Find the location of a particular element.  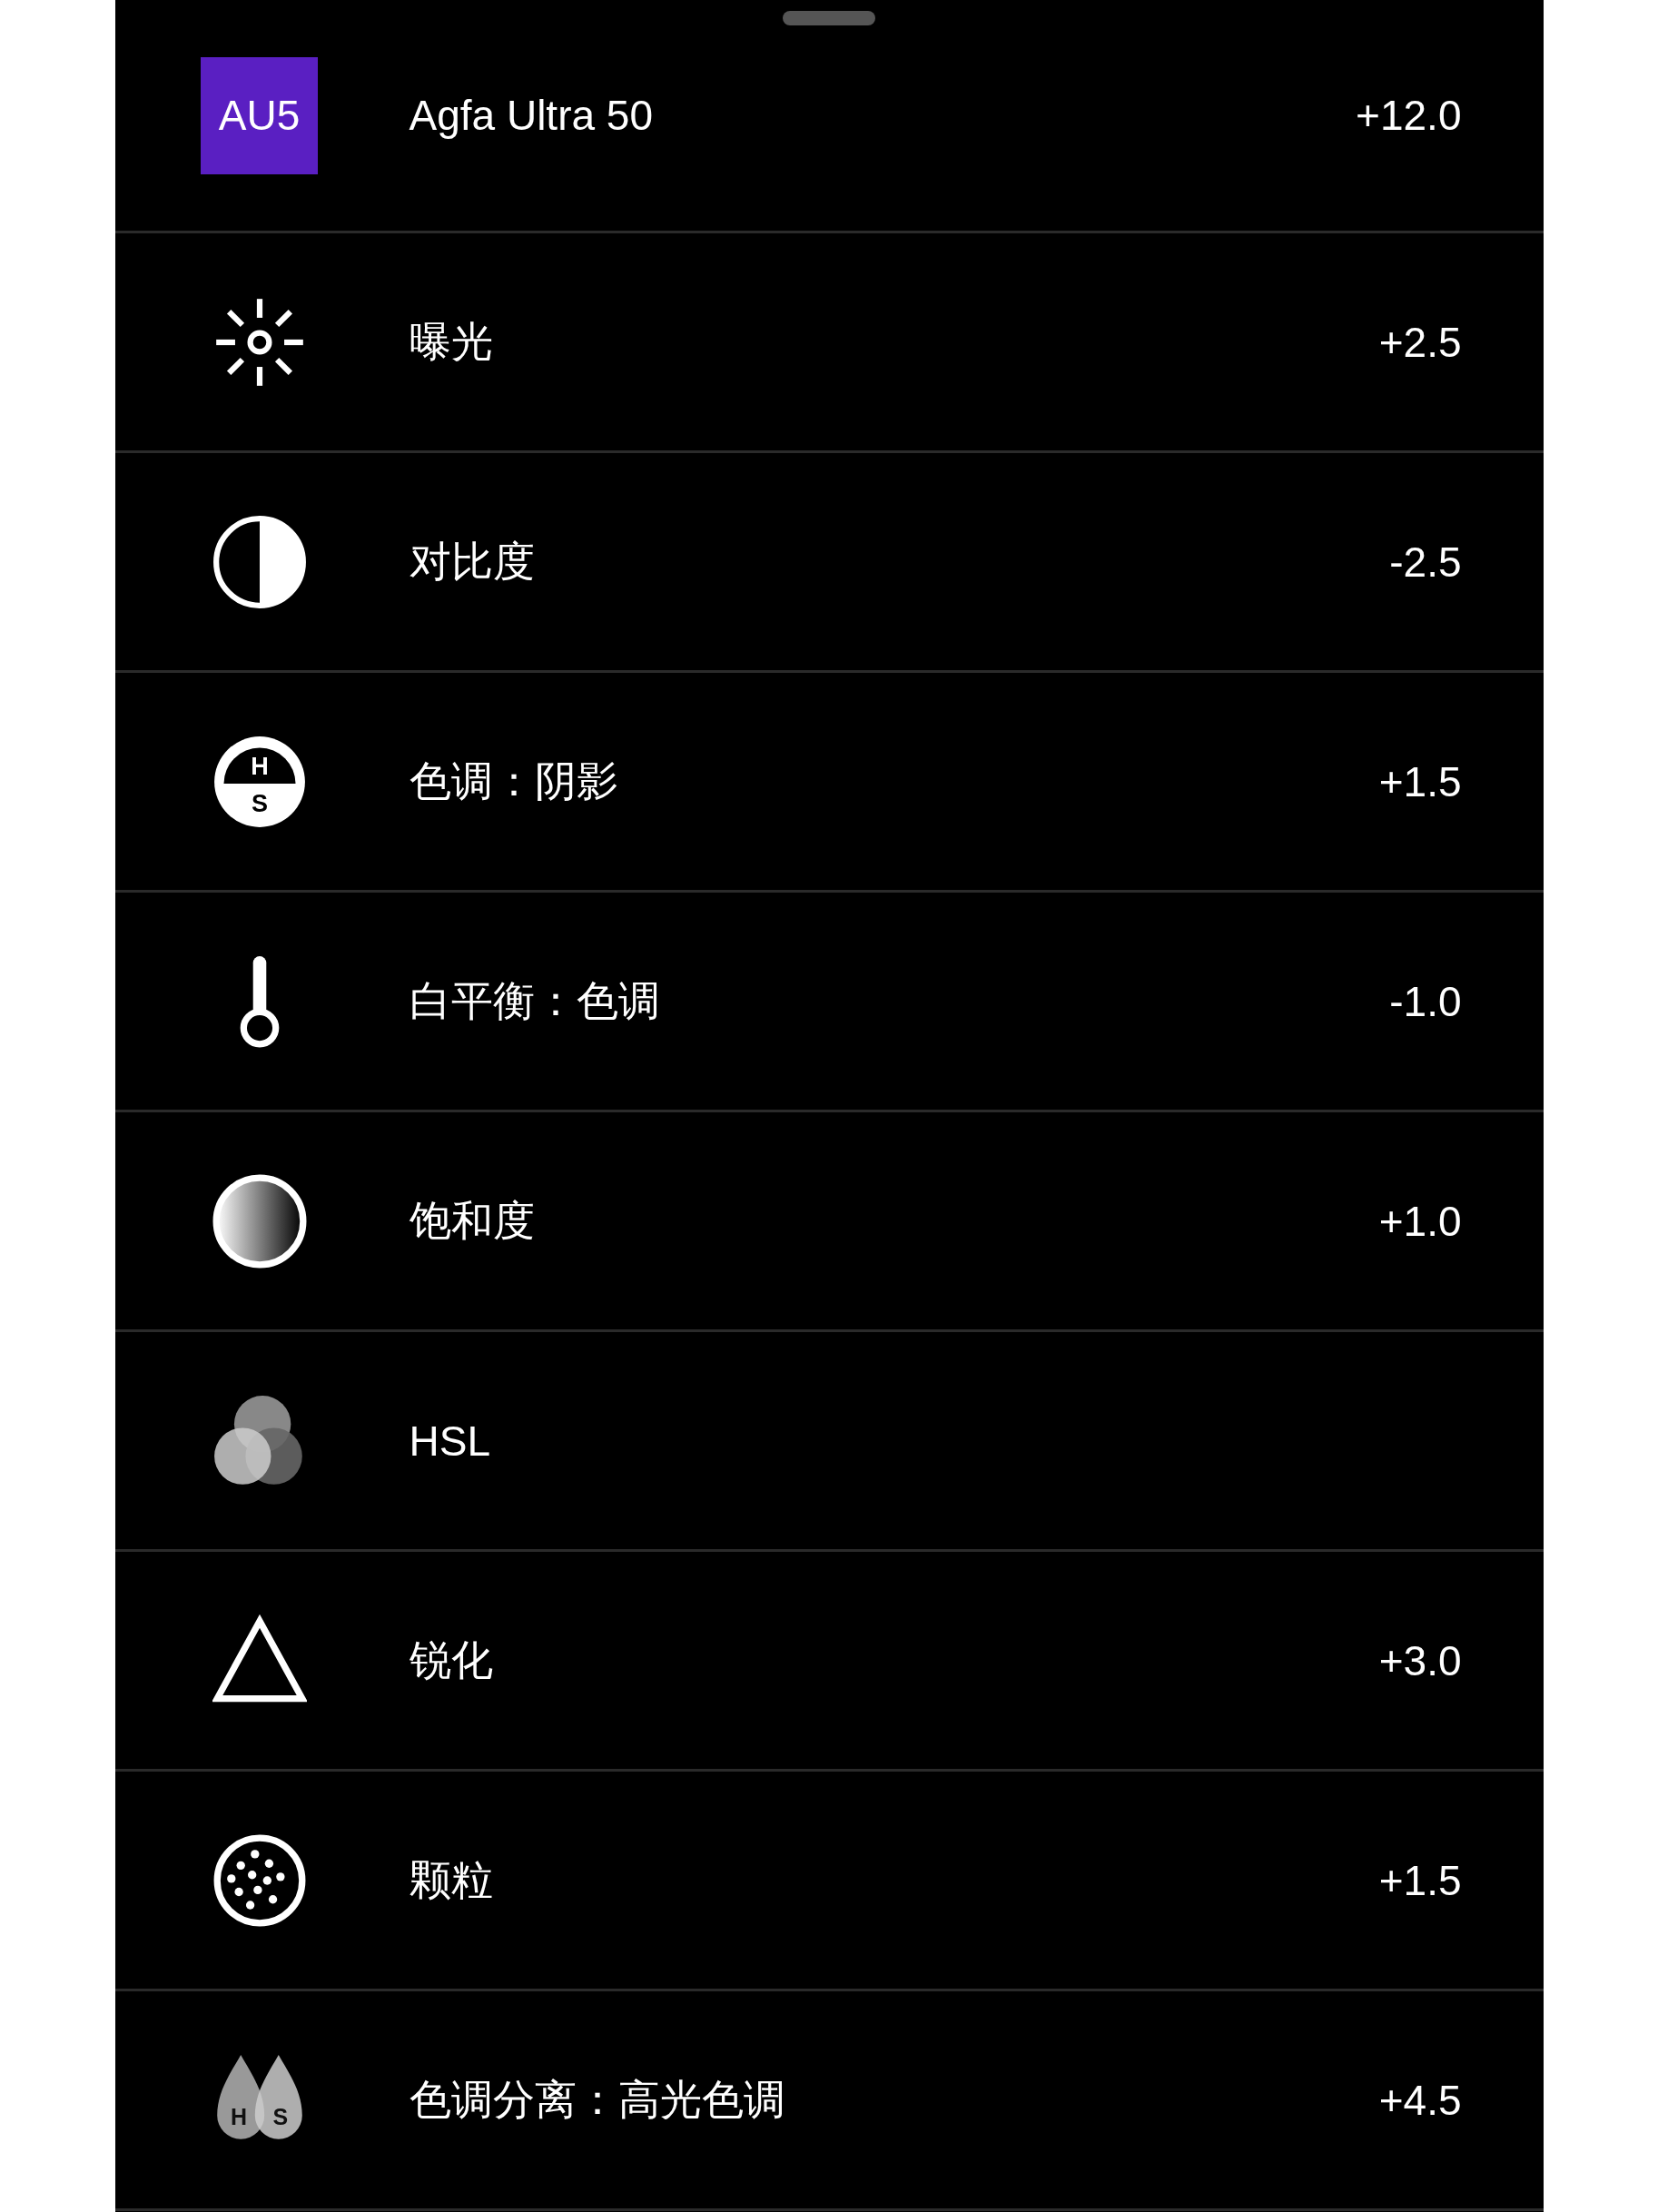

saturation-icon is located at coordinates (259, 1221).